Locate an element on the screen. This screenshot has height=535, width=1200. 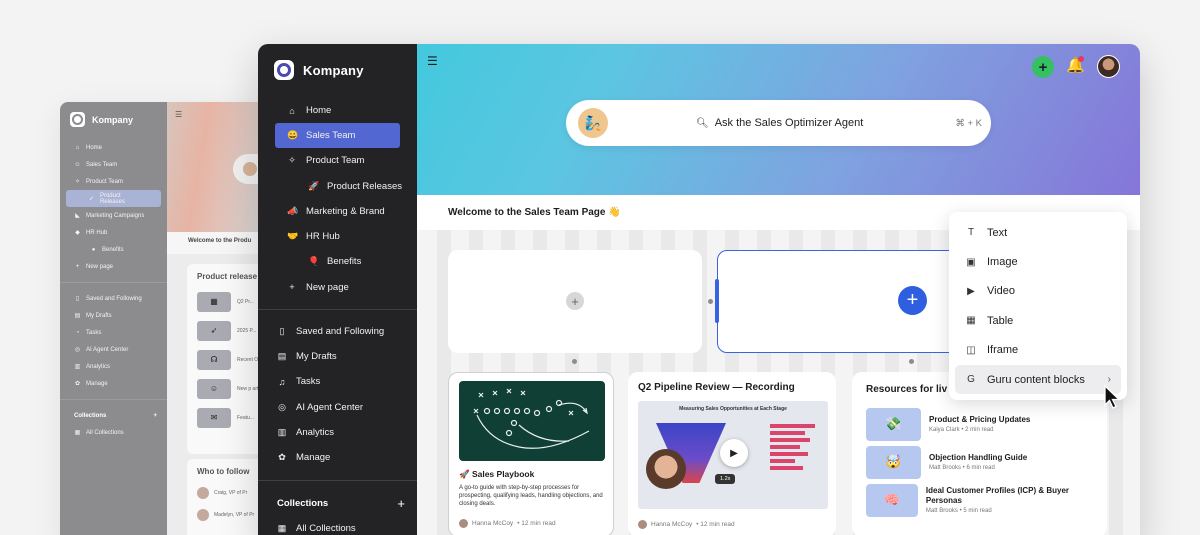
search-bar: 🧞 🔍︎ Ask the Sales Optimizer Agent ⌘ + K is located at coordinates (778, 123).